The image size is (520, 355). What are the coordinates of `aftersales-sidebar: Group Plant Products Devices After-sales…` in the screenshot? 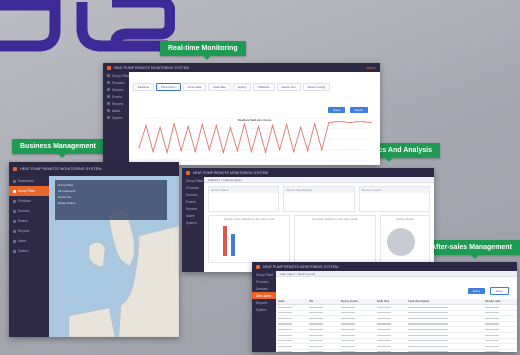 It's located at (264, 311).